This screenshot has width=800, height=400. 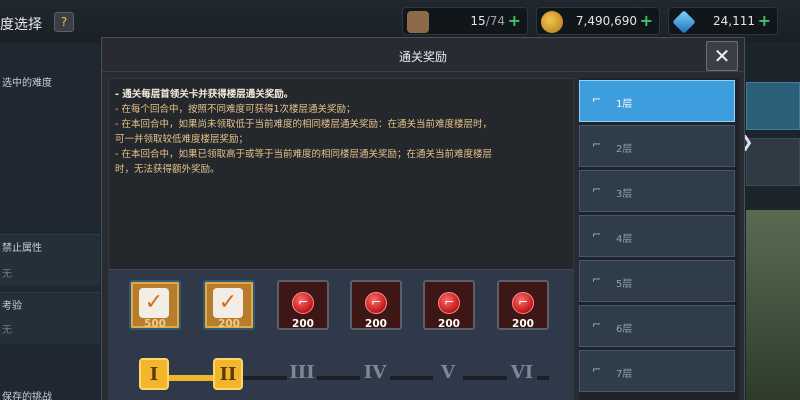 I want to click on rule-line: 可一并领取较低难度楼层奖励；, so click(x=182, y=139).